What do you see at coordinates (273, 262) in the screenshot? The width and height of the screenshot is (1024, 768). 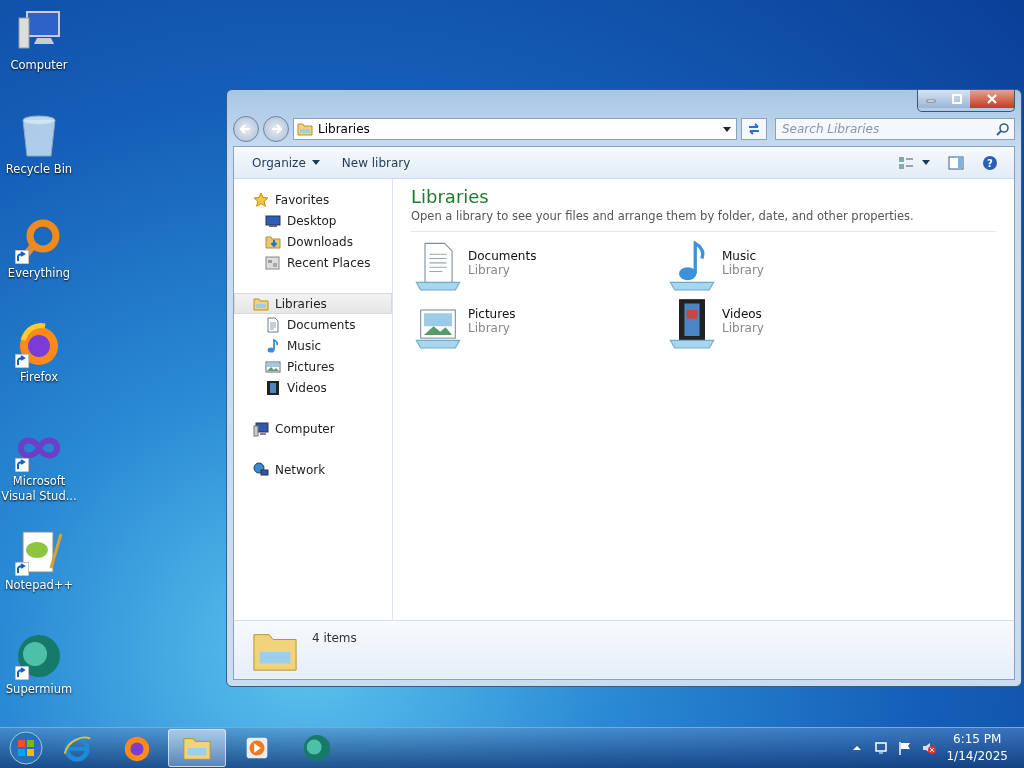 I see `recent-places-icon` at bounding box center [273, 262].